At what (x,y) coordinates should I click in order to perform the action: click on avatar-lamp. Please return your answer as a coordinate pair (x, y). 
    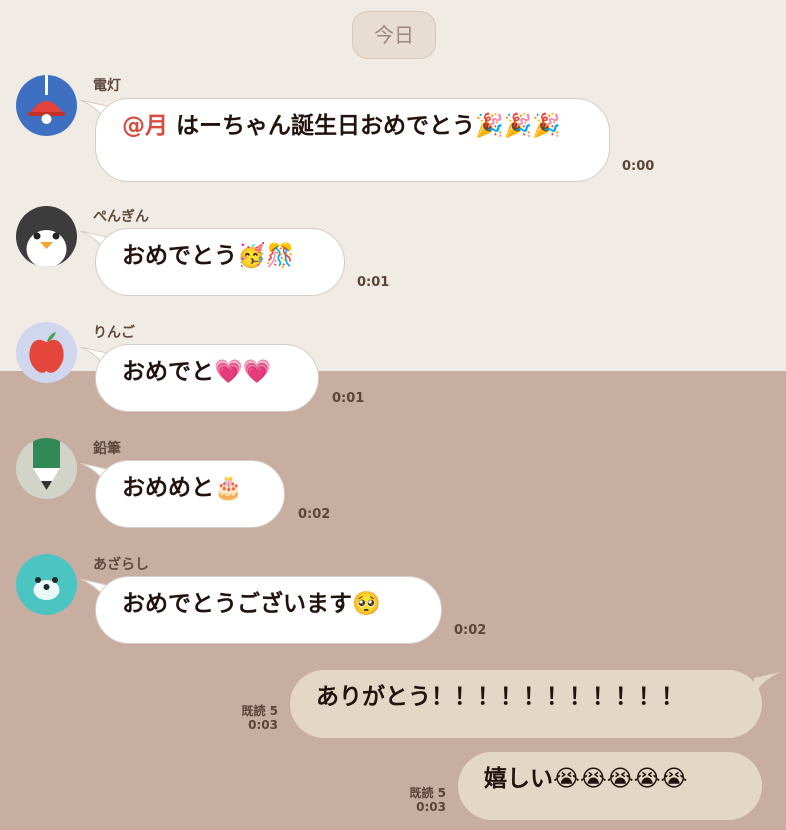
    Looking at the image, I should click on (46, 105).